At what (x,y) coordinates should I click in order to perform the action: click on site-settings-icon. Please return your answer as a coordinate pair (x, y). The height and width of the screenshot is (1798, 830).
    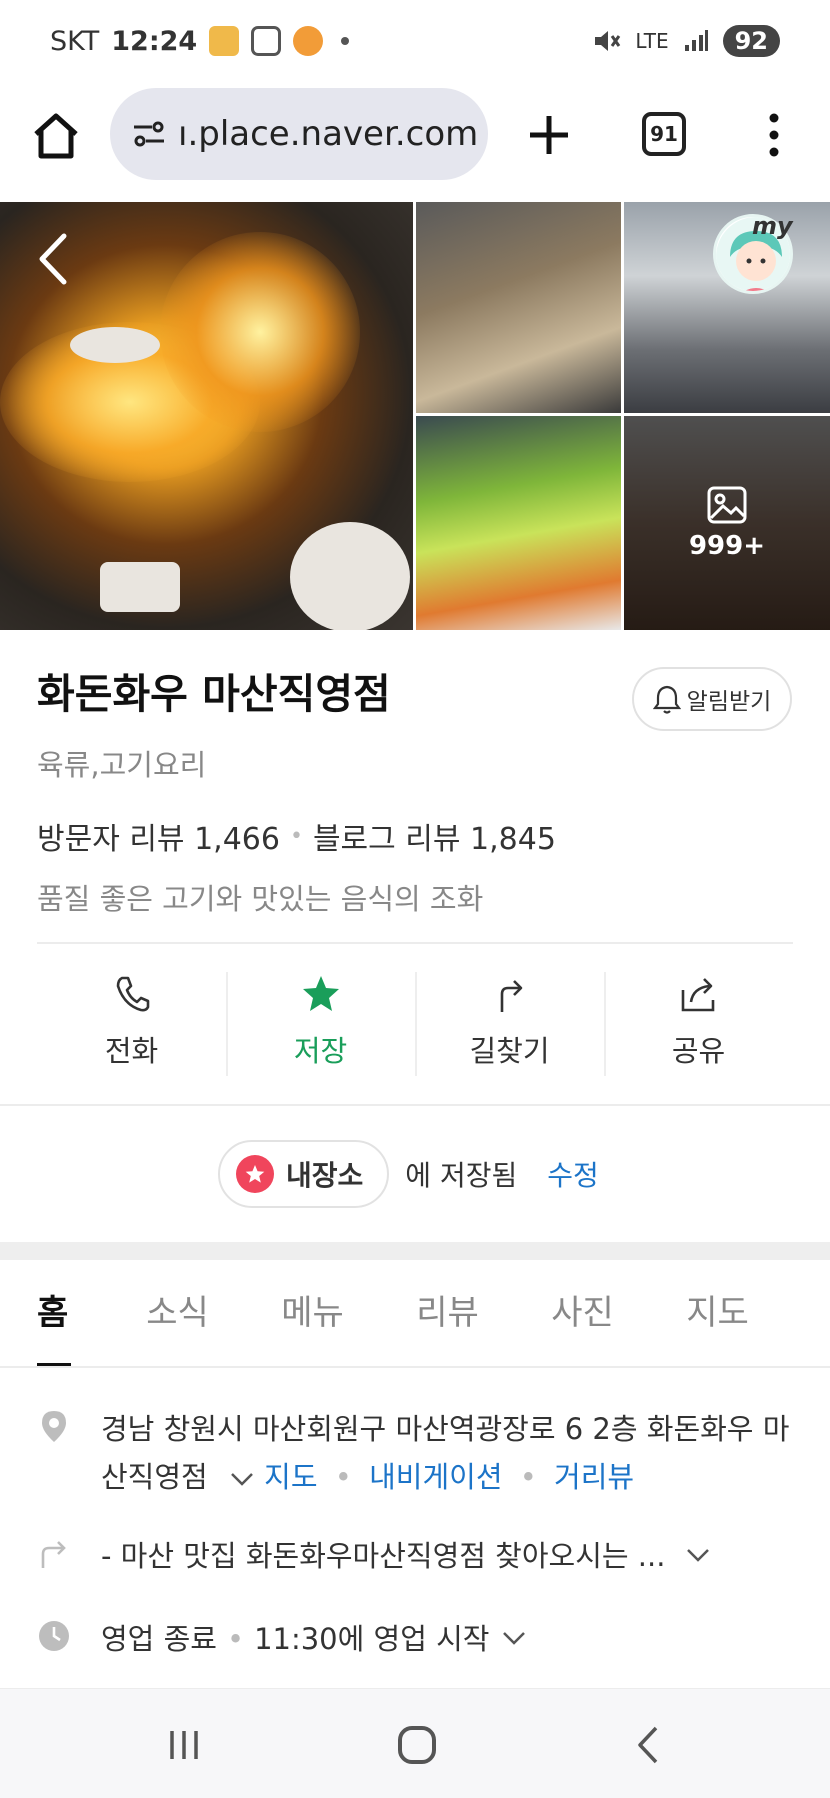
    Looking at the image, I should click on (149, 134).